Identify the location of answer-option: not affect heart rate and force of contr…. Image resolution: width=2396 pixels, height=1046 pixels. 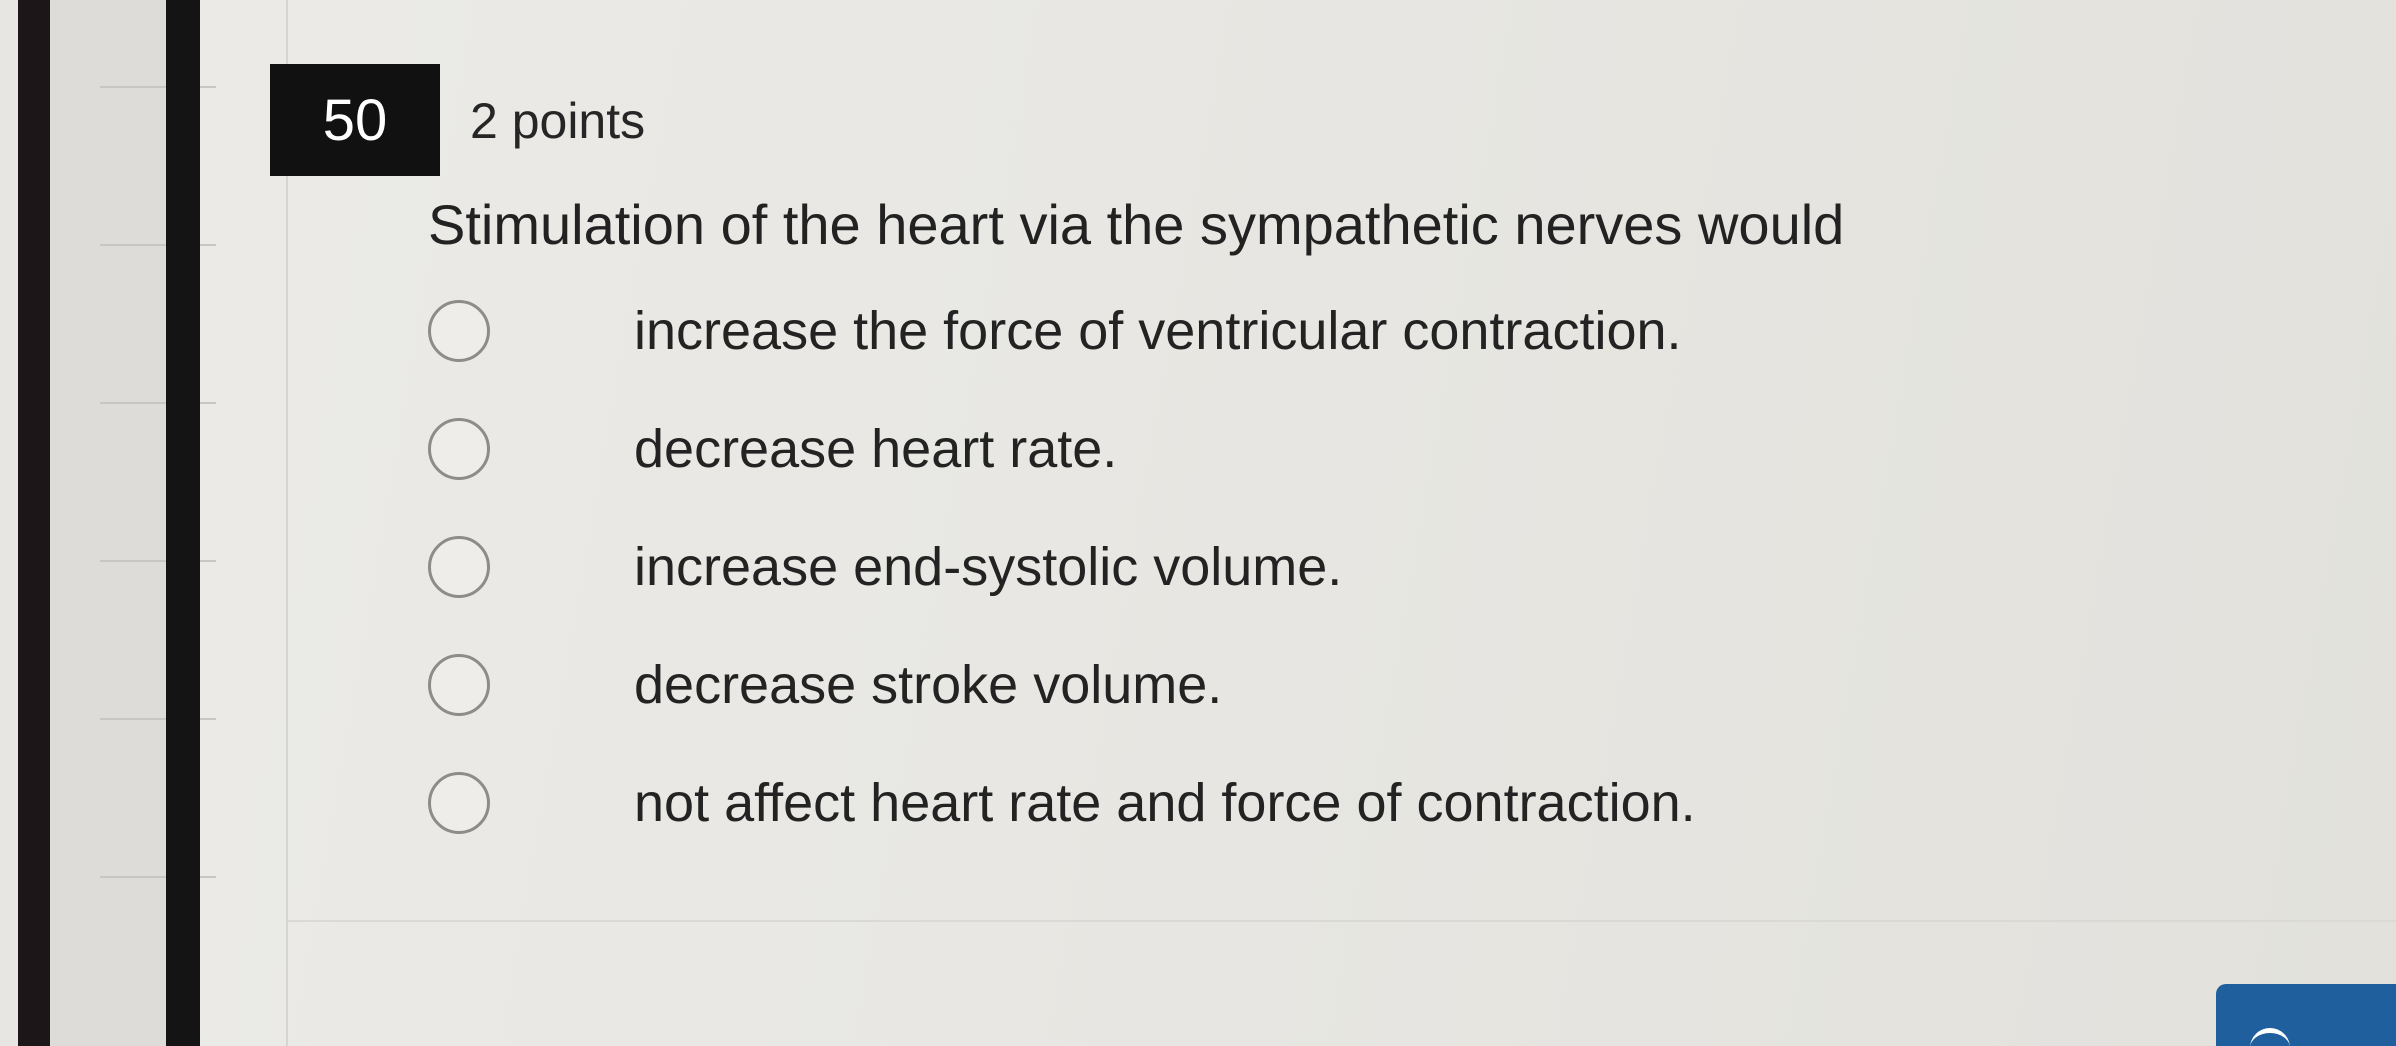
(1062, 803).